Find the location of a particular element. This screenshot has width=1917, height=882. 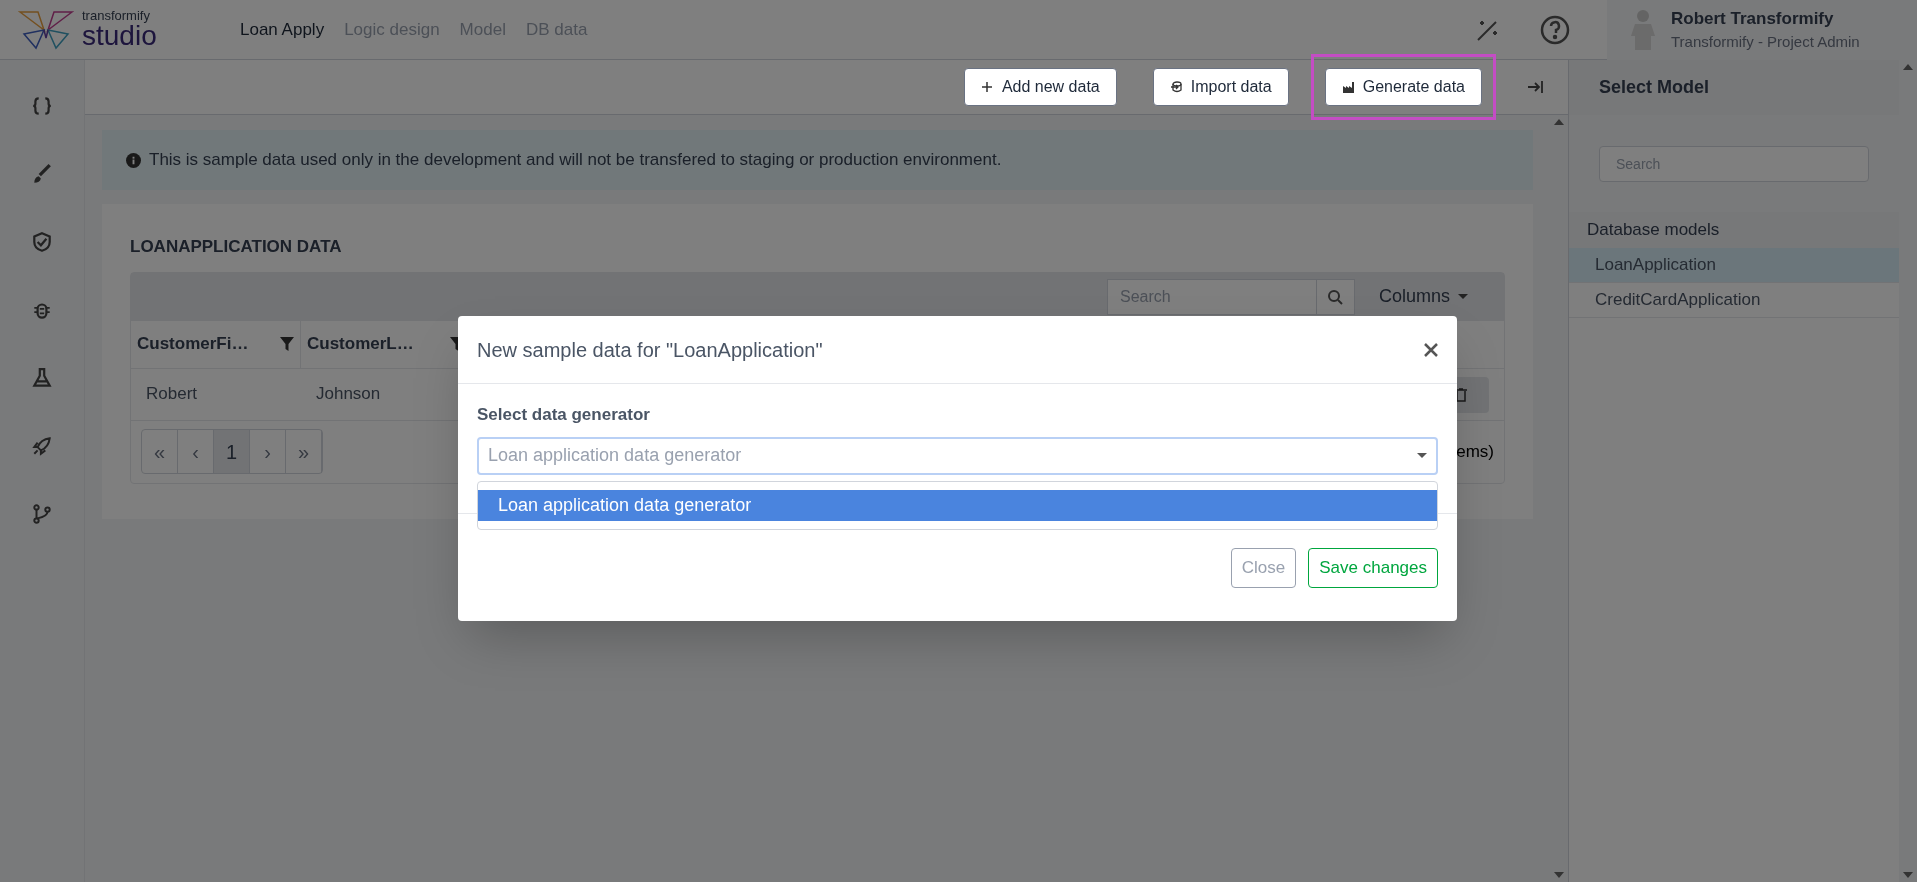

toolbar-button: Import data is located at coordinates (1220, 87).